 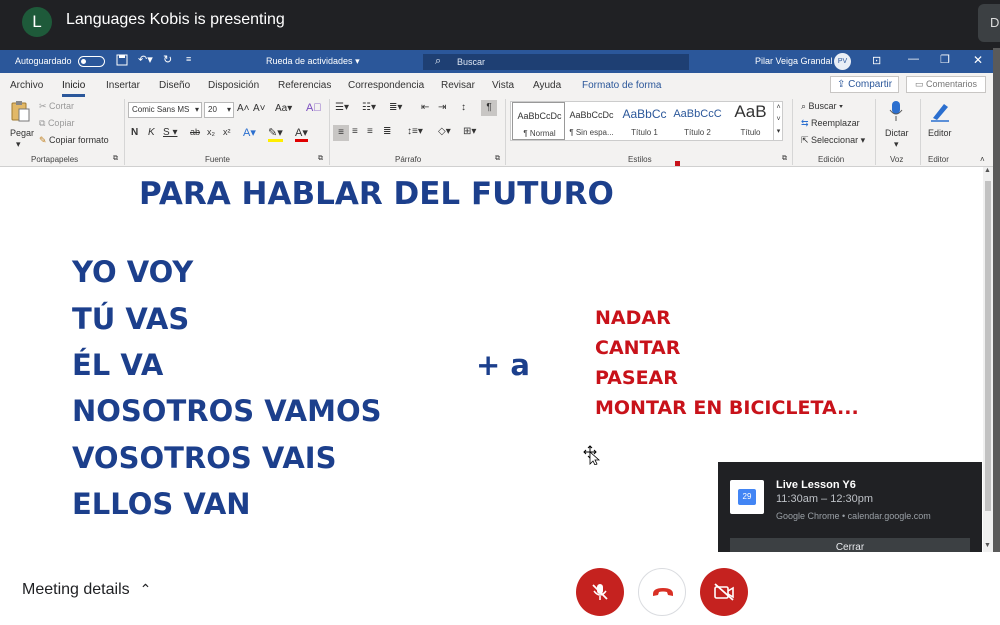 What do you see at coordinates (794, 61) in the screenshot?
I see `user-name: Pilar Veiga Grandal` at bounding box center [794, 61].